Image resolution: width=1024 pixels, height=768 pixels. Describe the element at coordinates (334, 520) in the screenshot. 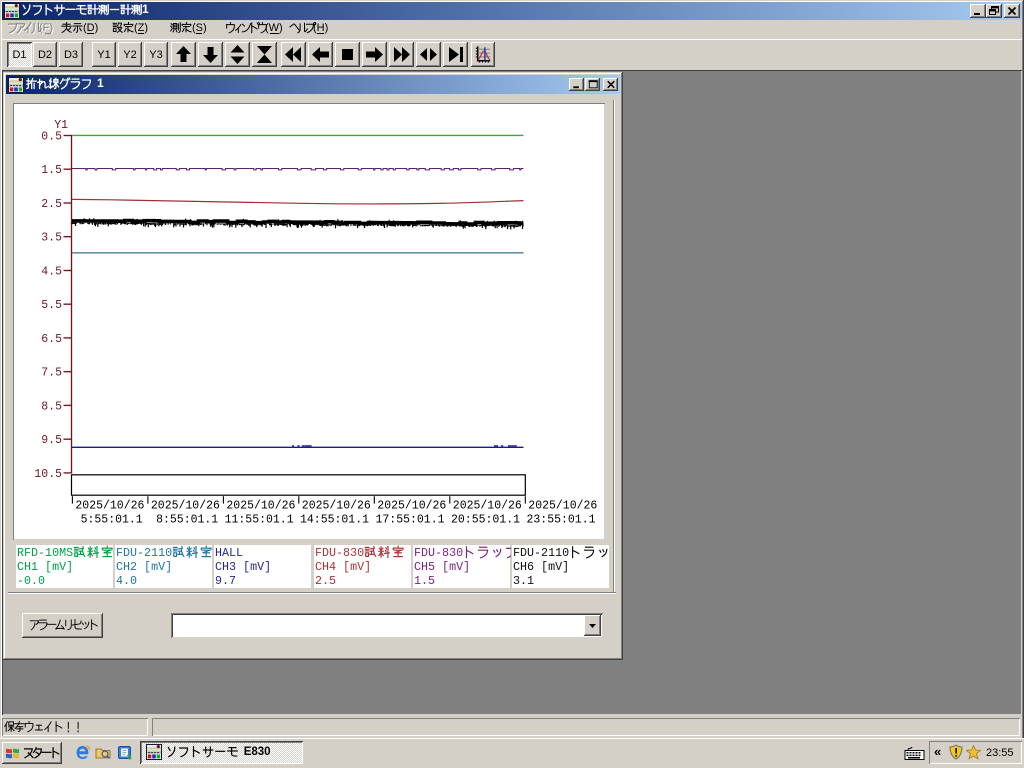

I see `svg-text: 14:55:01.1` at that location.